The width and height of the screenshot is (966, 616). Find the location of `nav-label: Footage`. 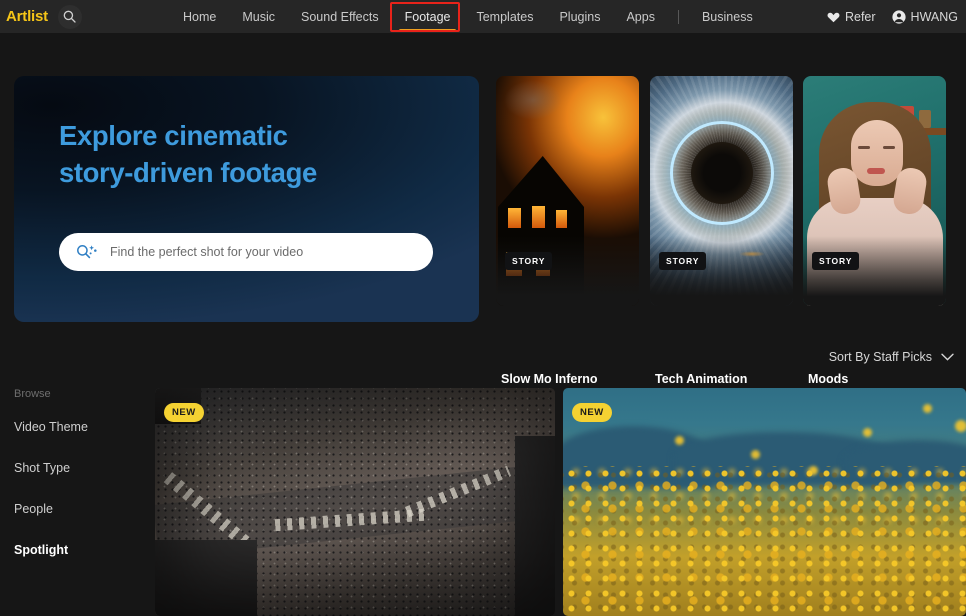

nav-label: Footage is located at coordinates (427, 16).